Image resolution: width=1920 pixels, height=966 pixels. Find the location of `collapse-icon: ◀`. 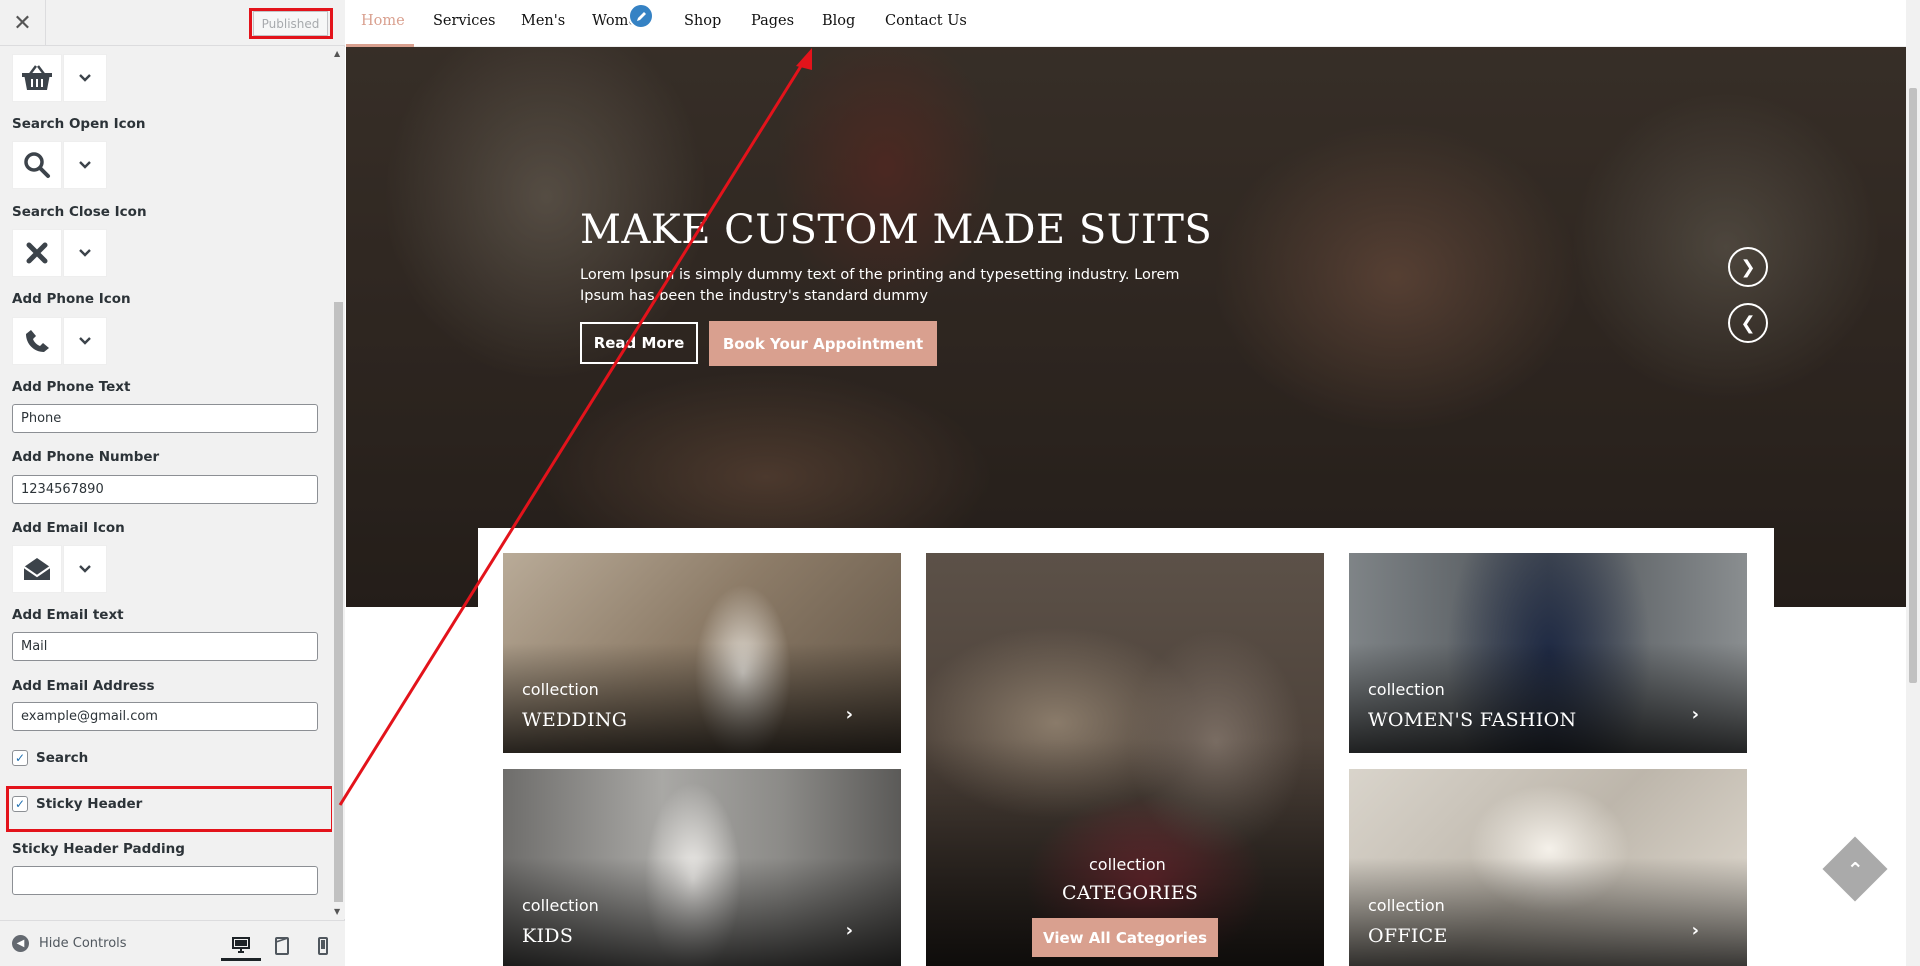

collapse-icon: ◀ is located at coordinates (20, 943).